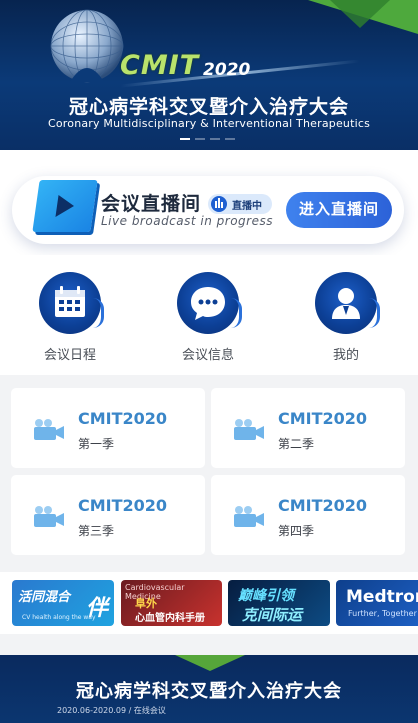 The image size is (418, 723). Describe the element at coordinates (382, 613) in the screenshot. I see `sponsor-text: Further, Together` at that location.